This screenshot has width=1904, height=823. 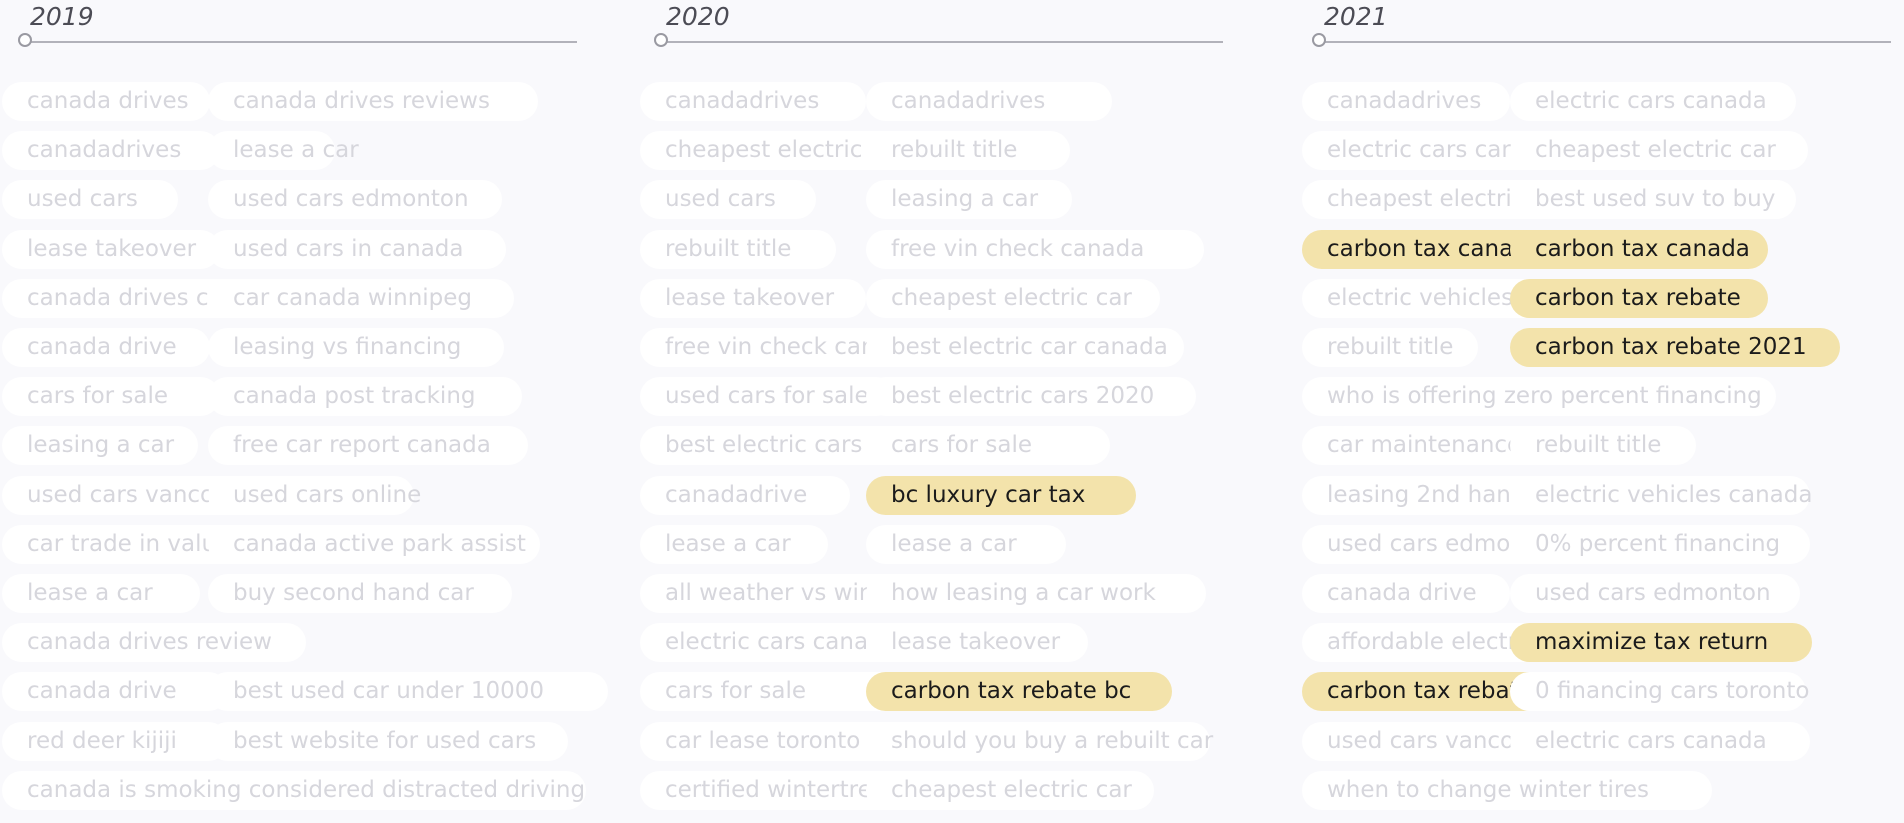 What do you see at coordinates (365, 397) in the screenshot?
I see `keyword-pill: canada post tracking` at bounding box center [365, 397].